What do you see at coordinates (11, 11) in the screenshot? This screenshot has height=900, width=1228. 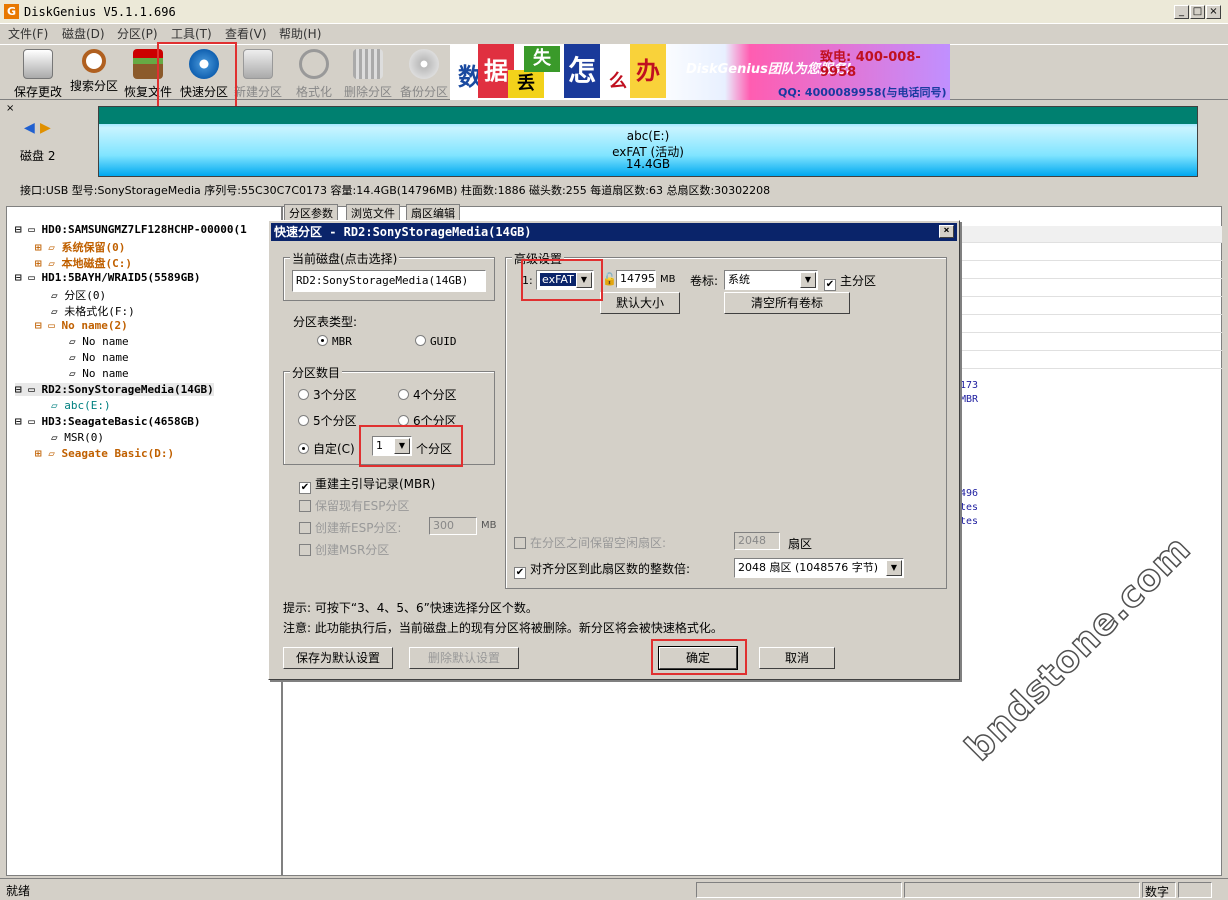 I see `app-logo-icon: G` at bounding box center [11, 11].